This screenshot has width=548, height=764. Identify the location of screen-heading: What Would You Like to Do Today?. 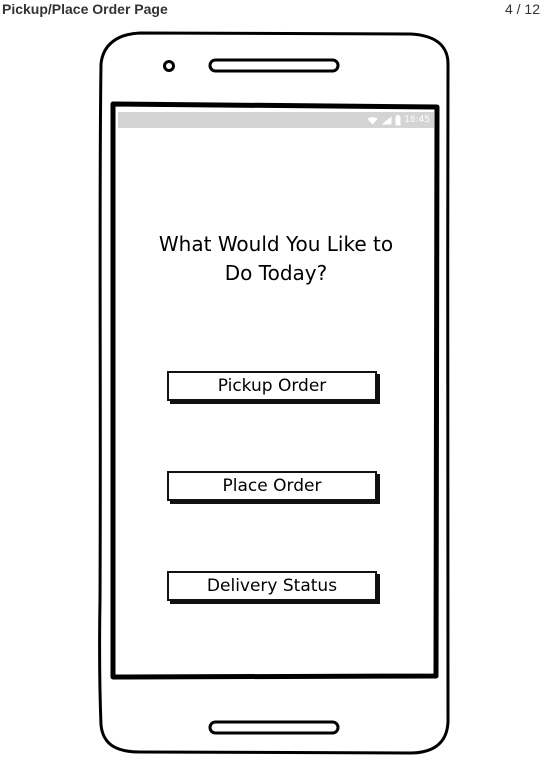
(276, 259).